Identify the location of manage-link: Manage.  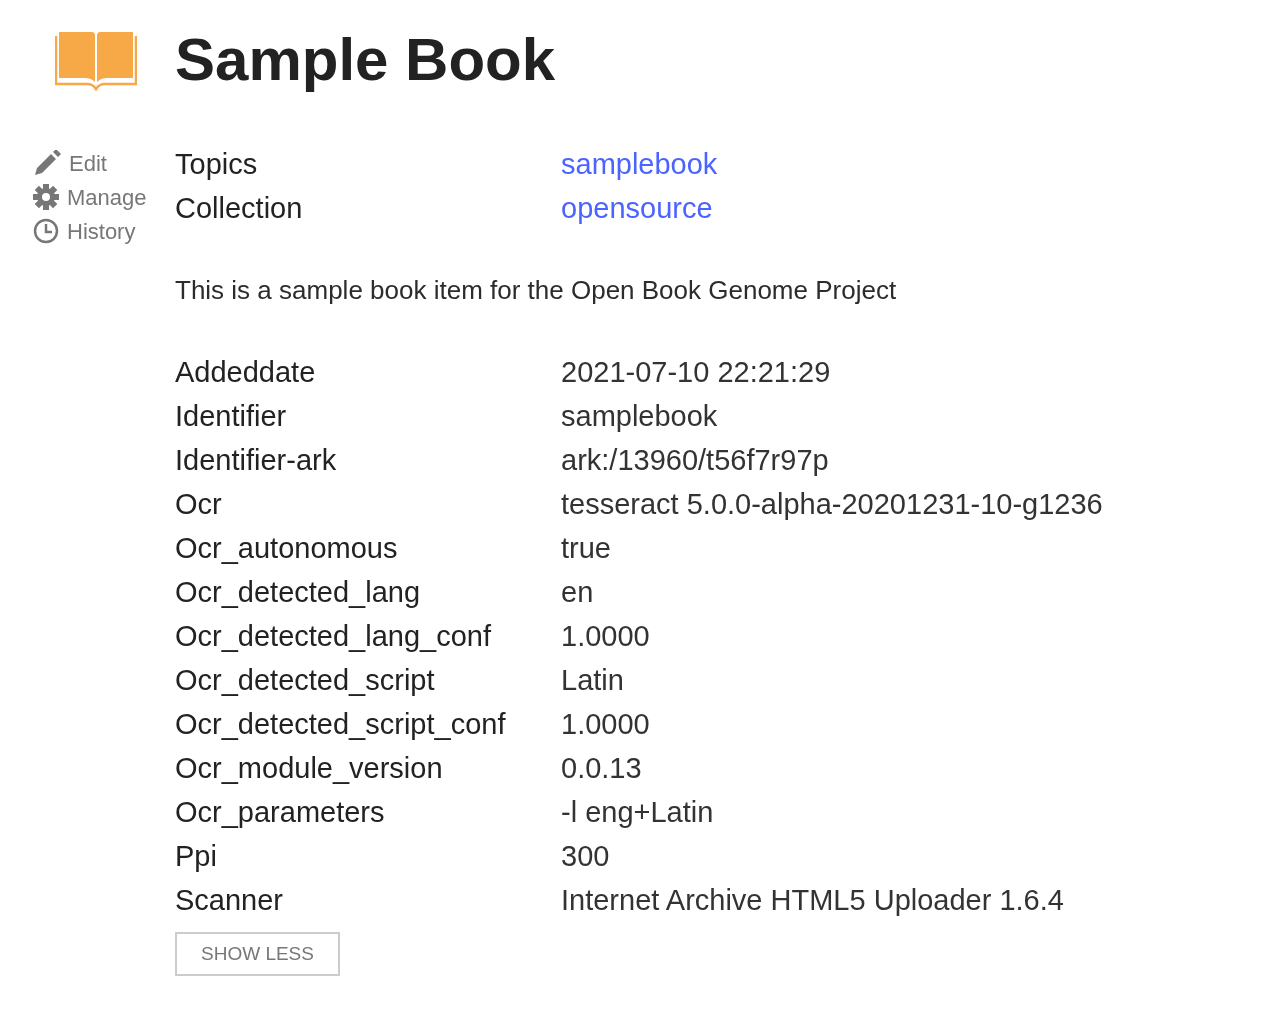
(107, 197).